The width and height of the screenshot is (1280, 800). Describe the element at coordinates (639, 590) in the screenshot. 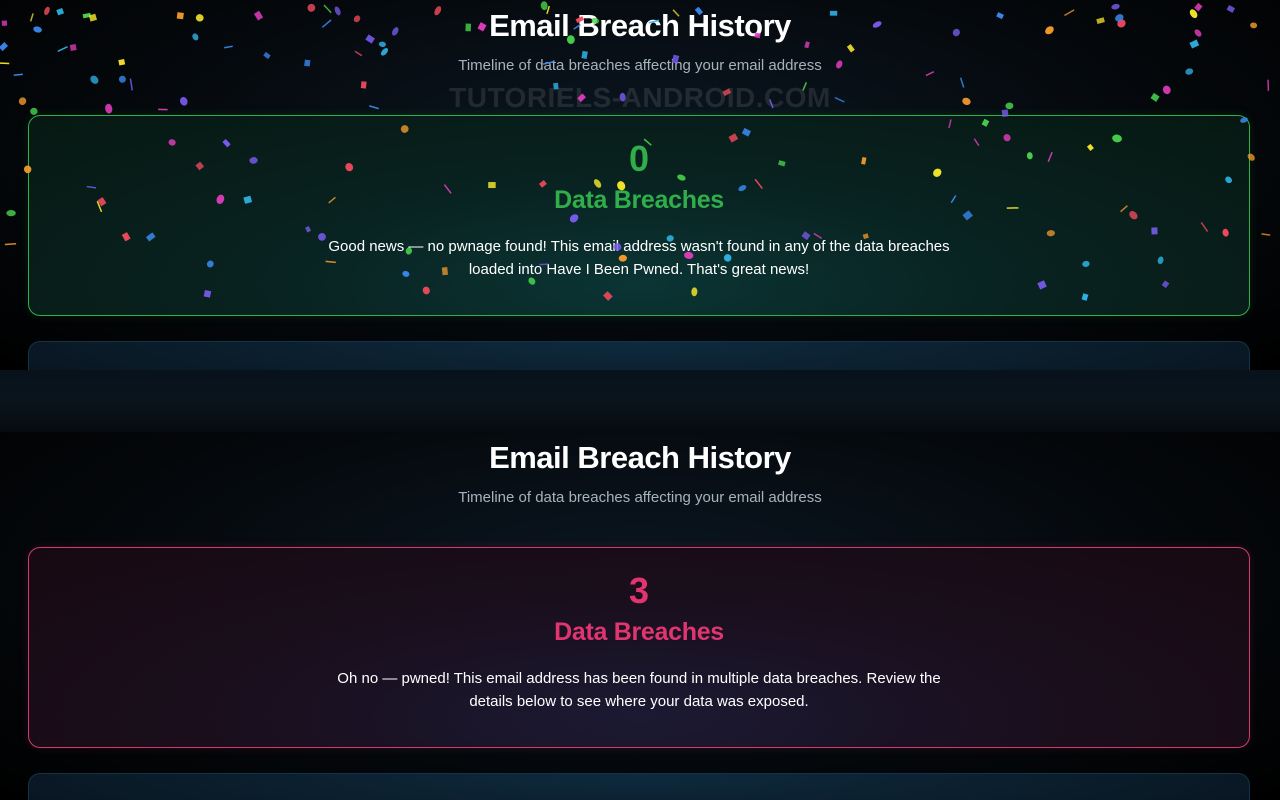

I see `breach-count: 3` at that location.